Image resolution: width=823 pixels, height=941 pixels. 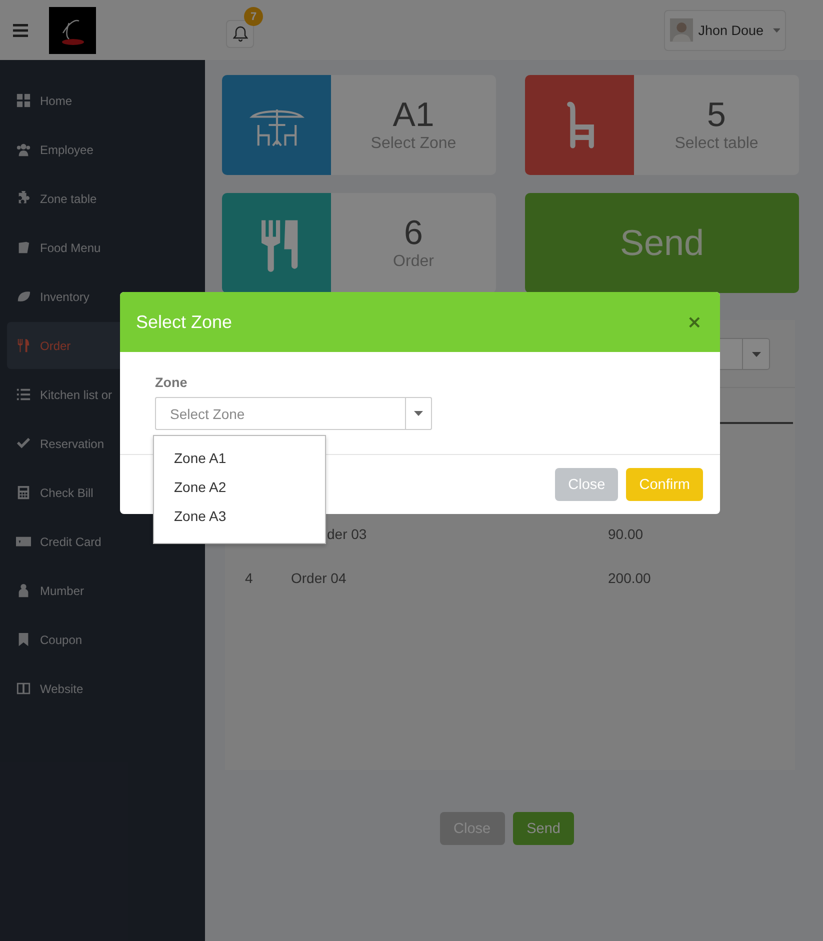 What do you see at coordinates (586, 484) in the screenshot?
I see `close-button: Close` at bounding box center [586, 484].